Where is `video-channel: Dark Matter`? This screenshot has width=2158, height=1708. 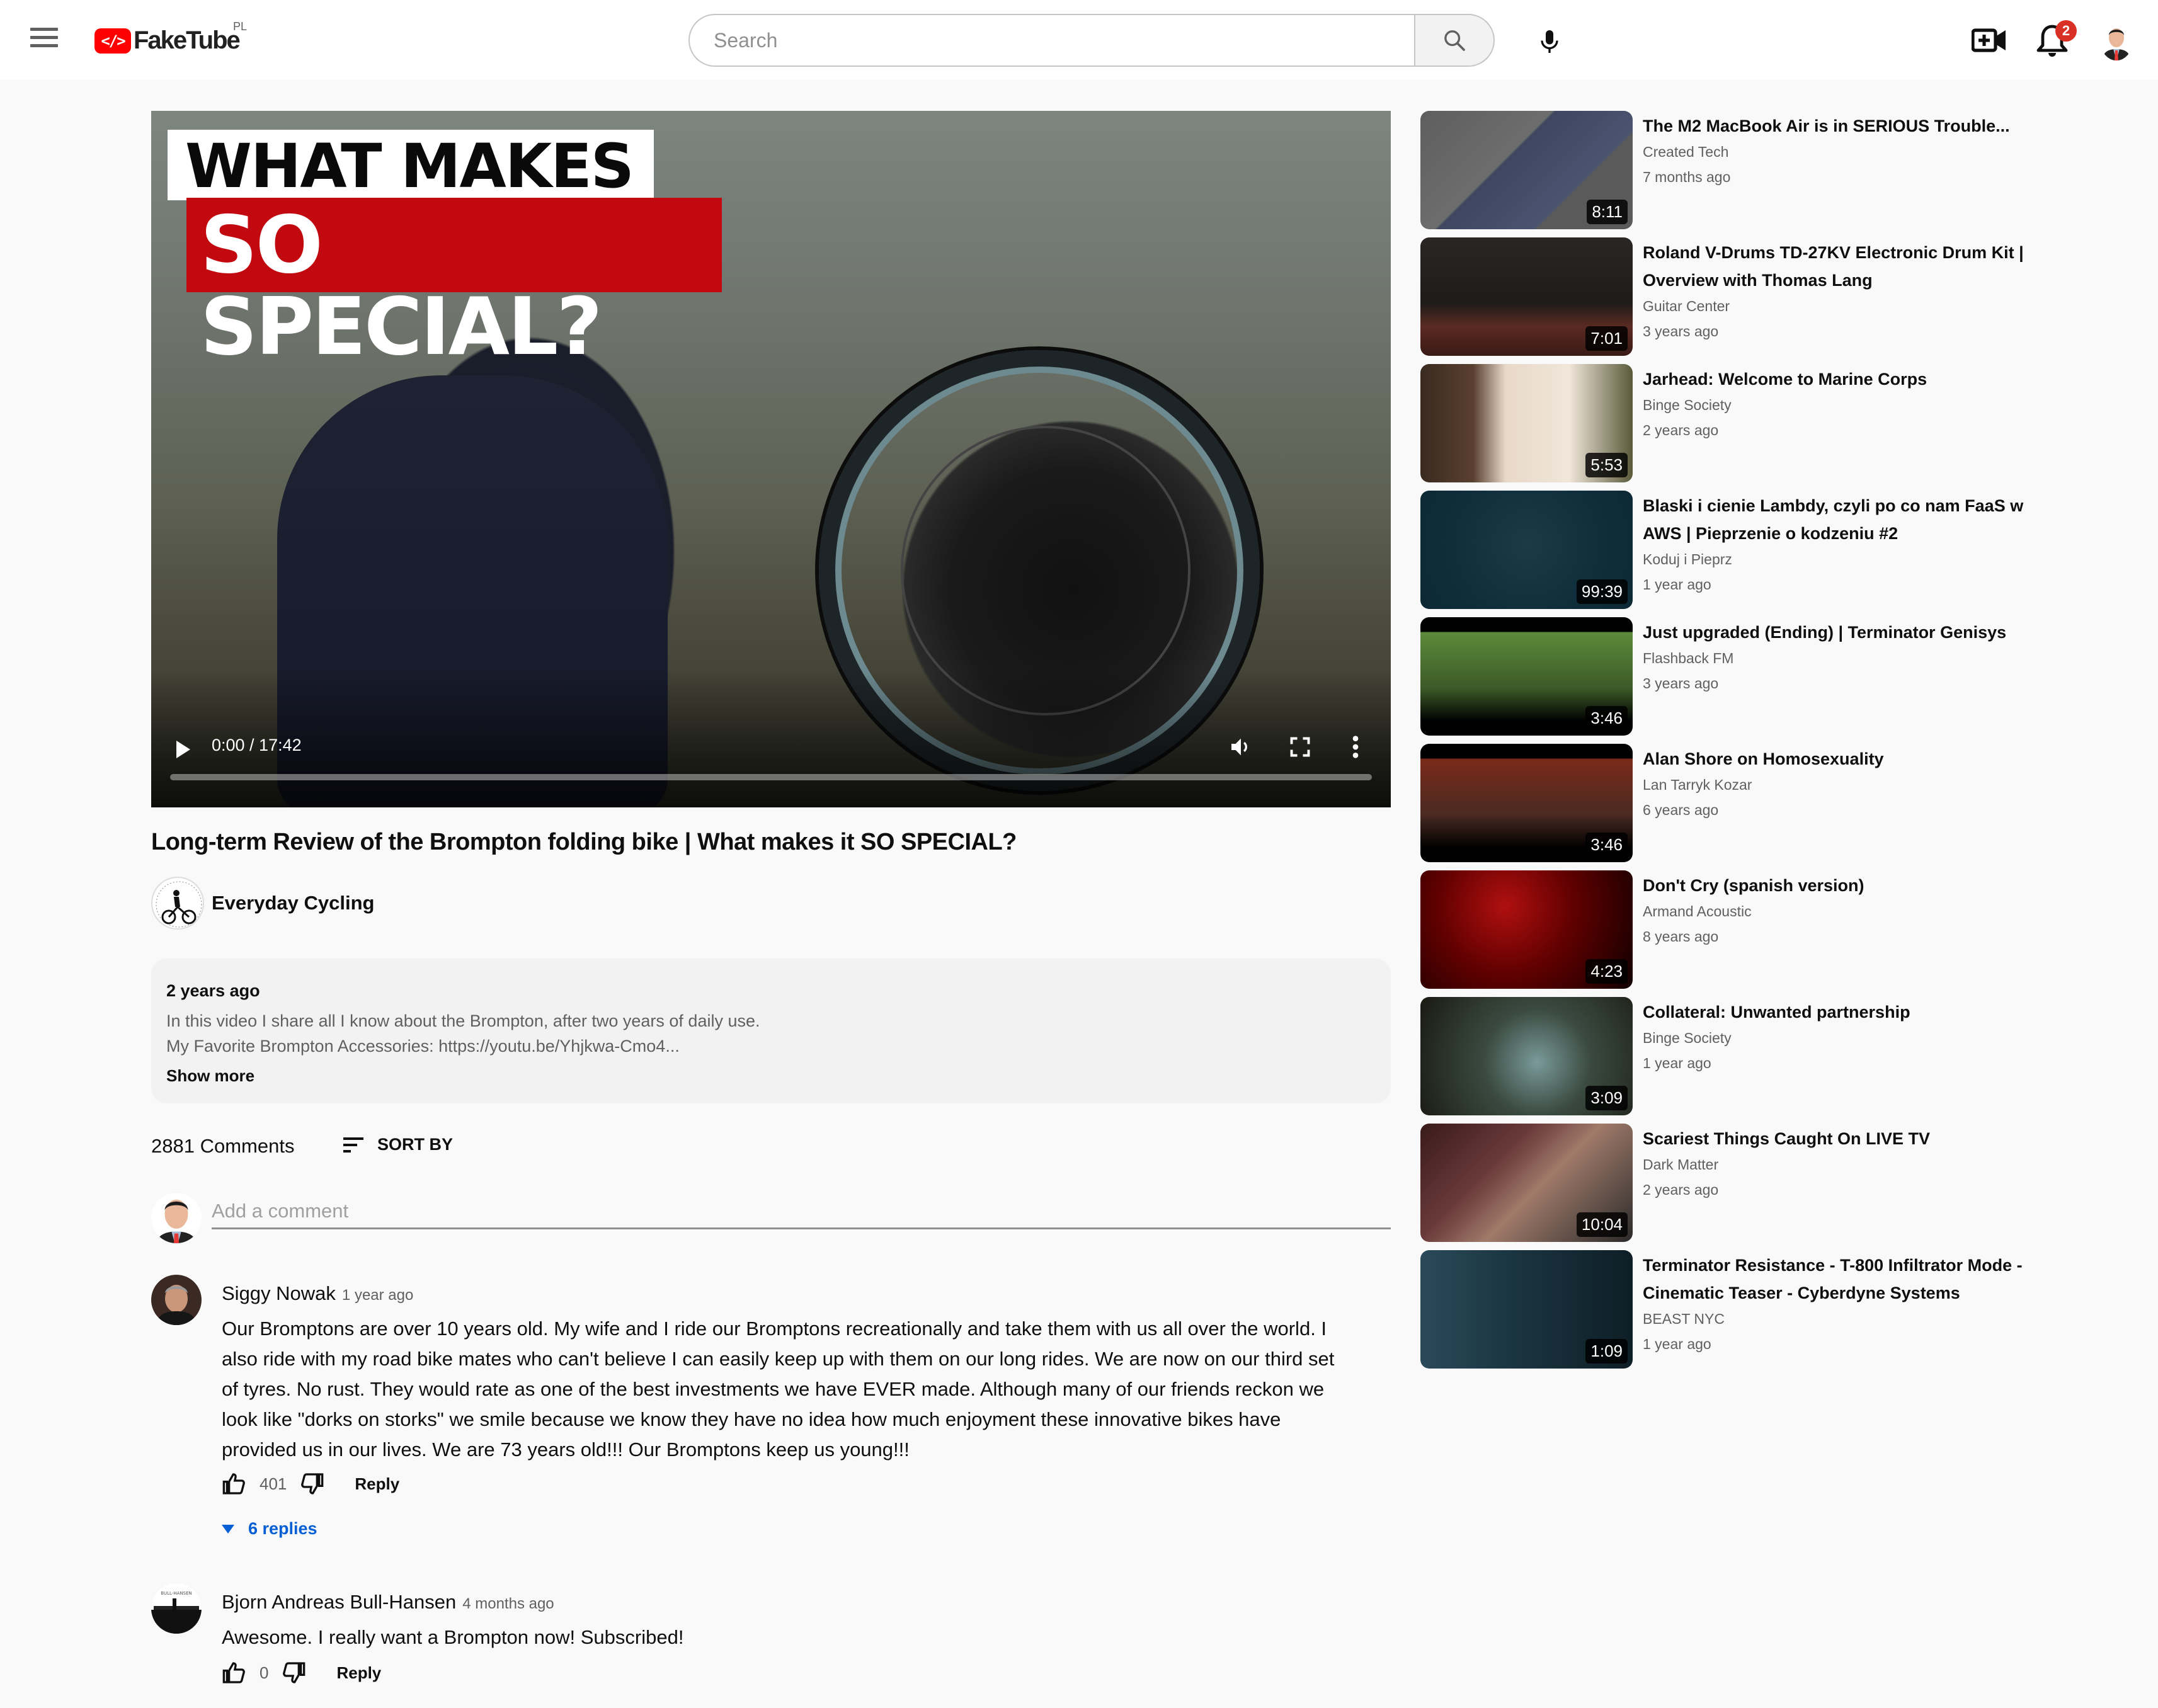 video-channel: Dark Matter is located at coordinates (1680, 1164).